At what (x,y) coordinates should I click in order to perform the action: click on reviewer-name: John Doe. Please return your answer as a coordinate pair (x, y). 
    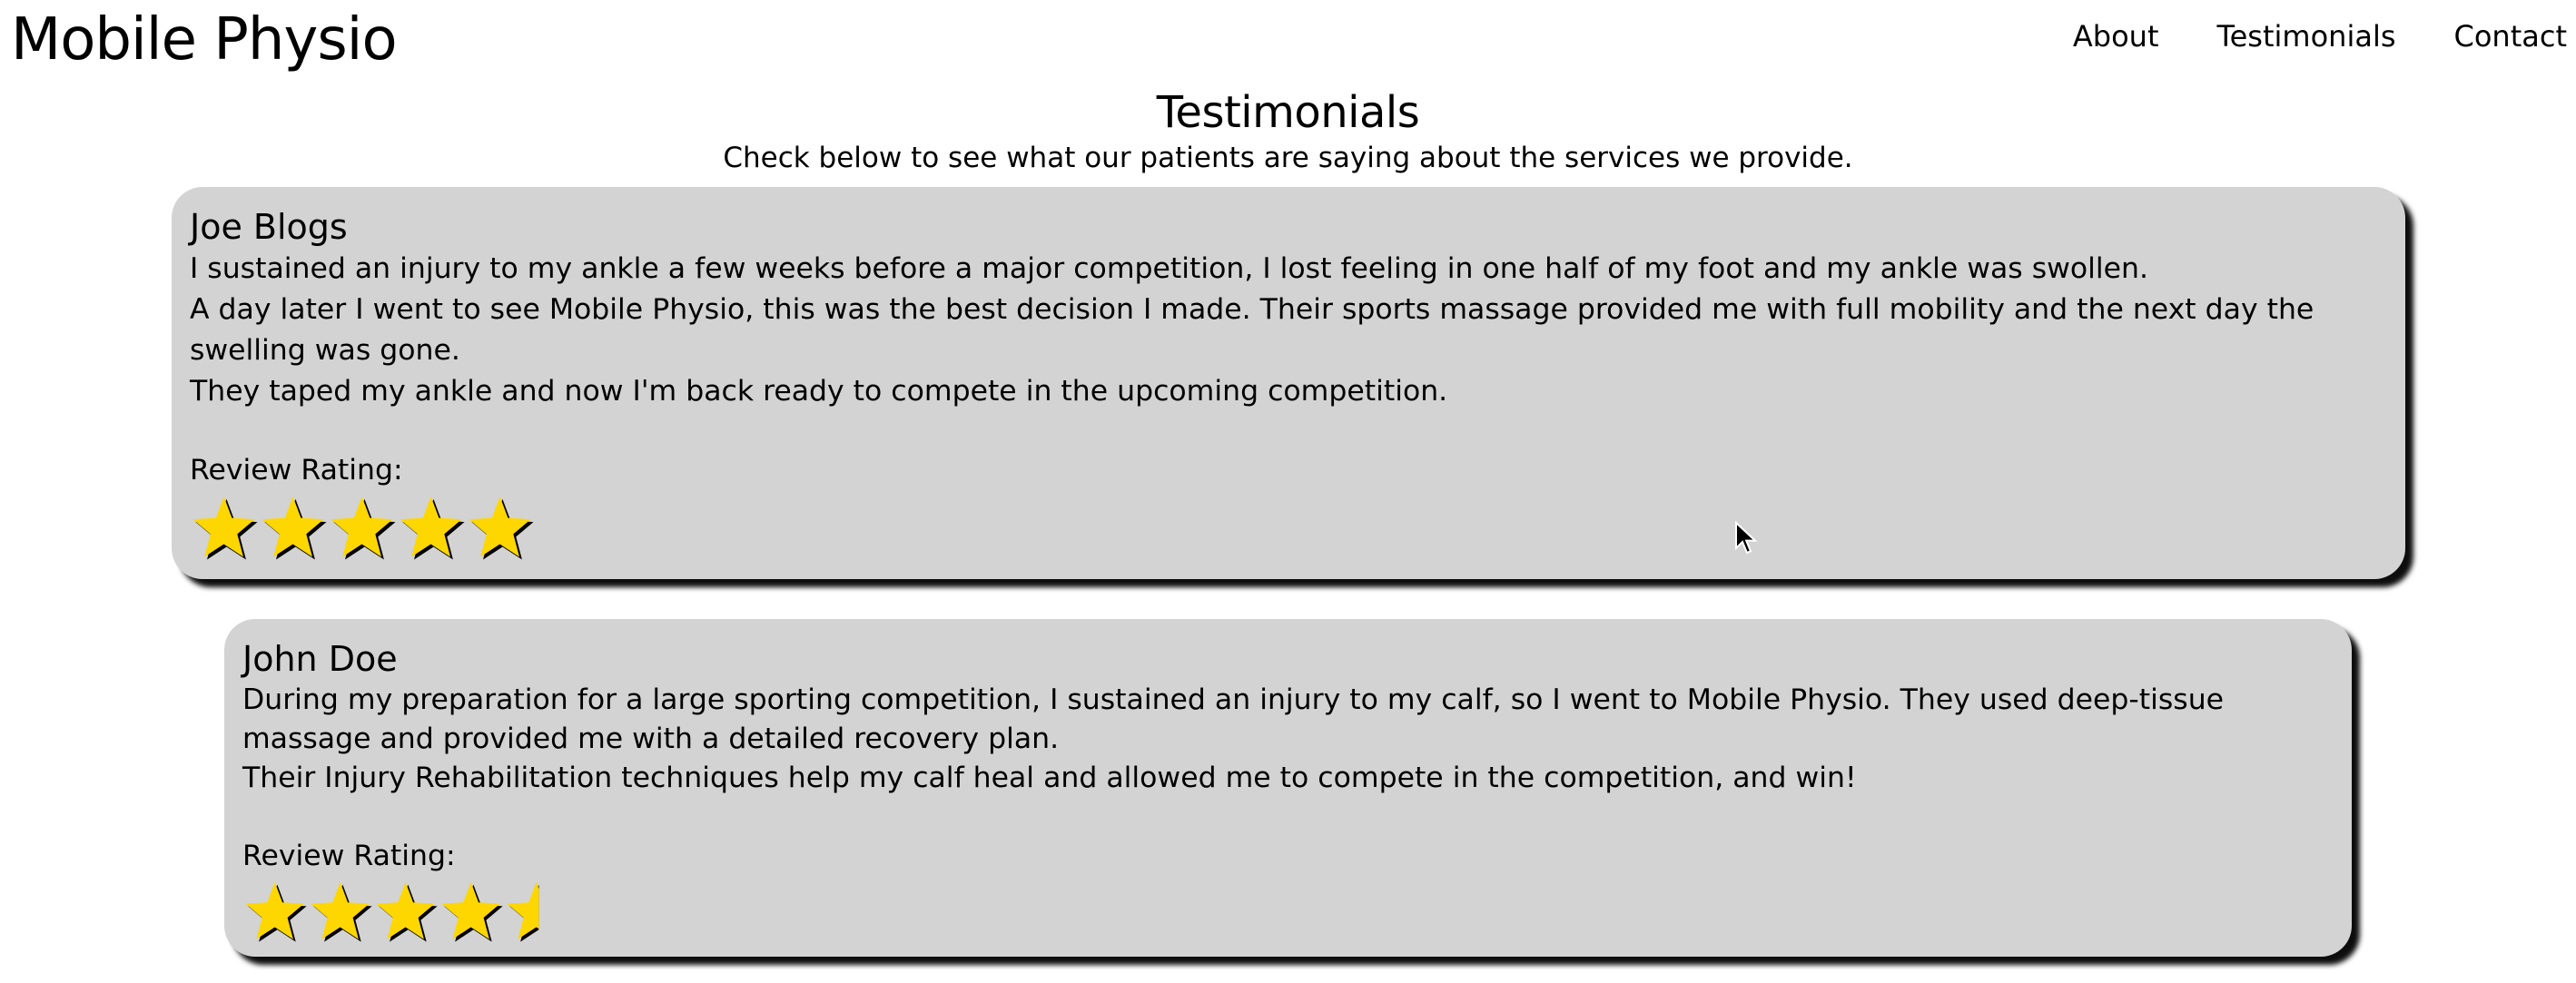
    Looking at the image, I should click on (320, 659).